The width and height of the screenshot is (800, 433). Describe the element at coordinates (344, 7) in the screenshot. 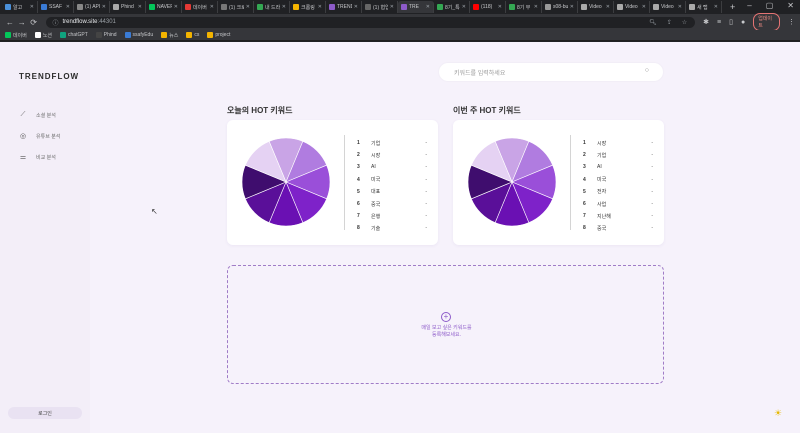

I see `browser-tab: TREND✕` at that location.